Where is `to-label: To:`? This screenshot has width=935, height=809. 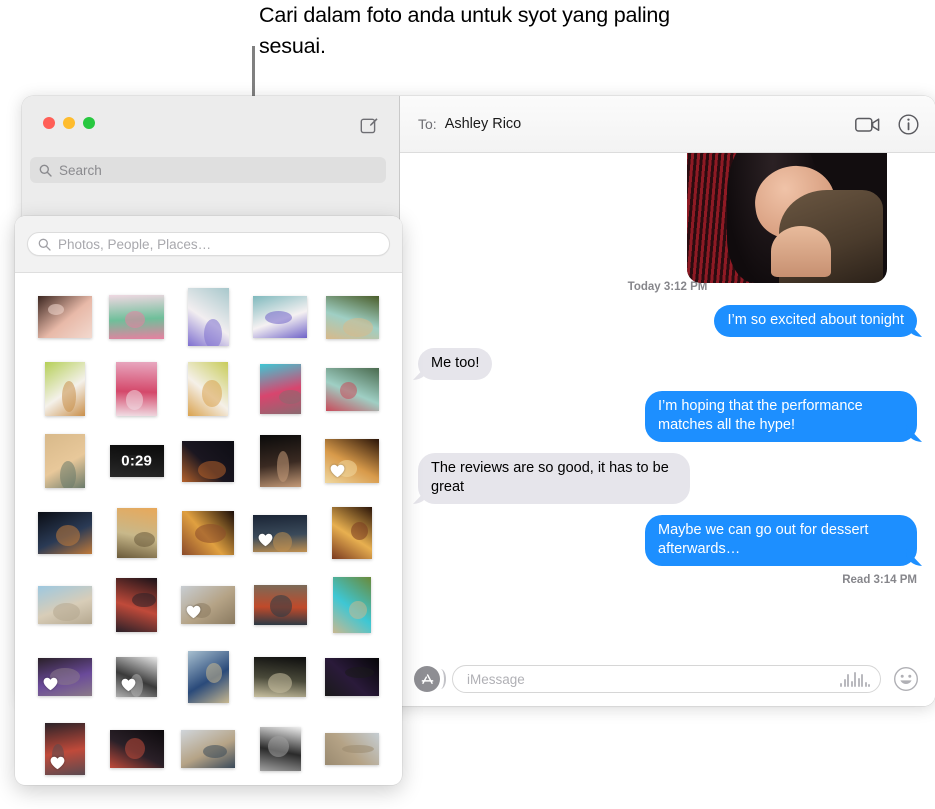
to-label: To: is located at coordinates (427, 124).